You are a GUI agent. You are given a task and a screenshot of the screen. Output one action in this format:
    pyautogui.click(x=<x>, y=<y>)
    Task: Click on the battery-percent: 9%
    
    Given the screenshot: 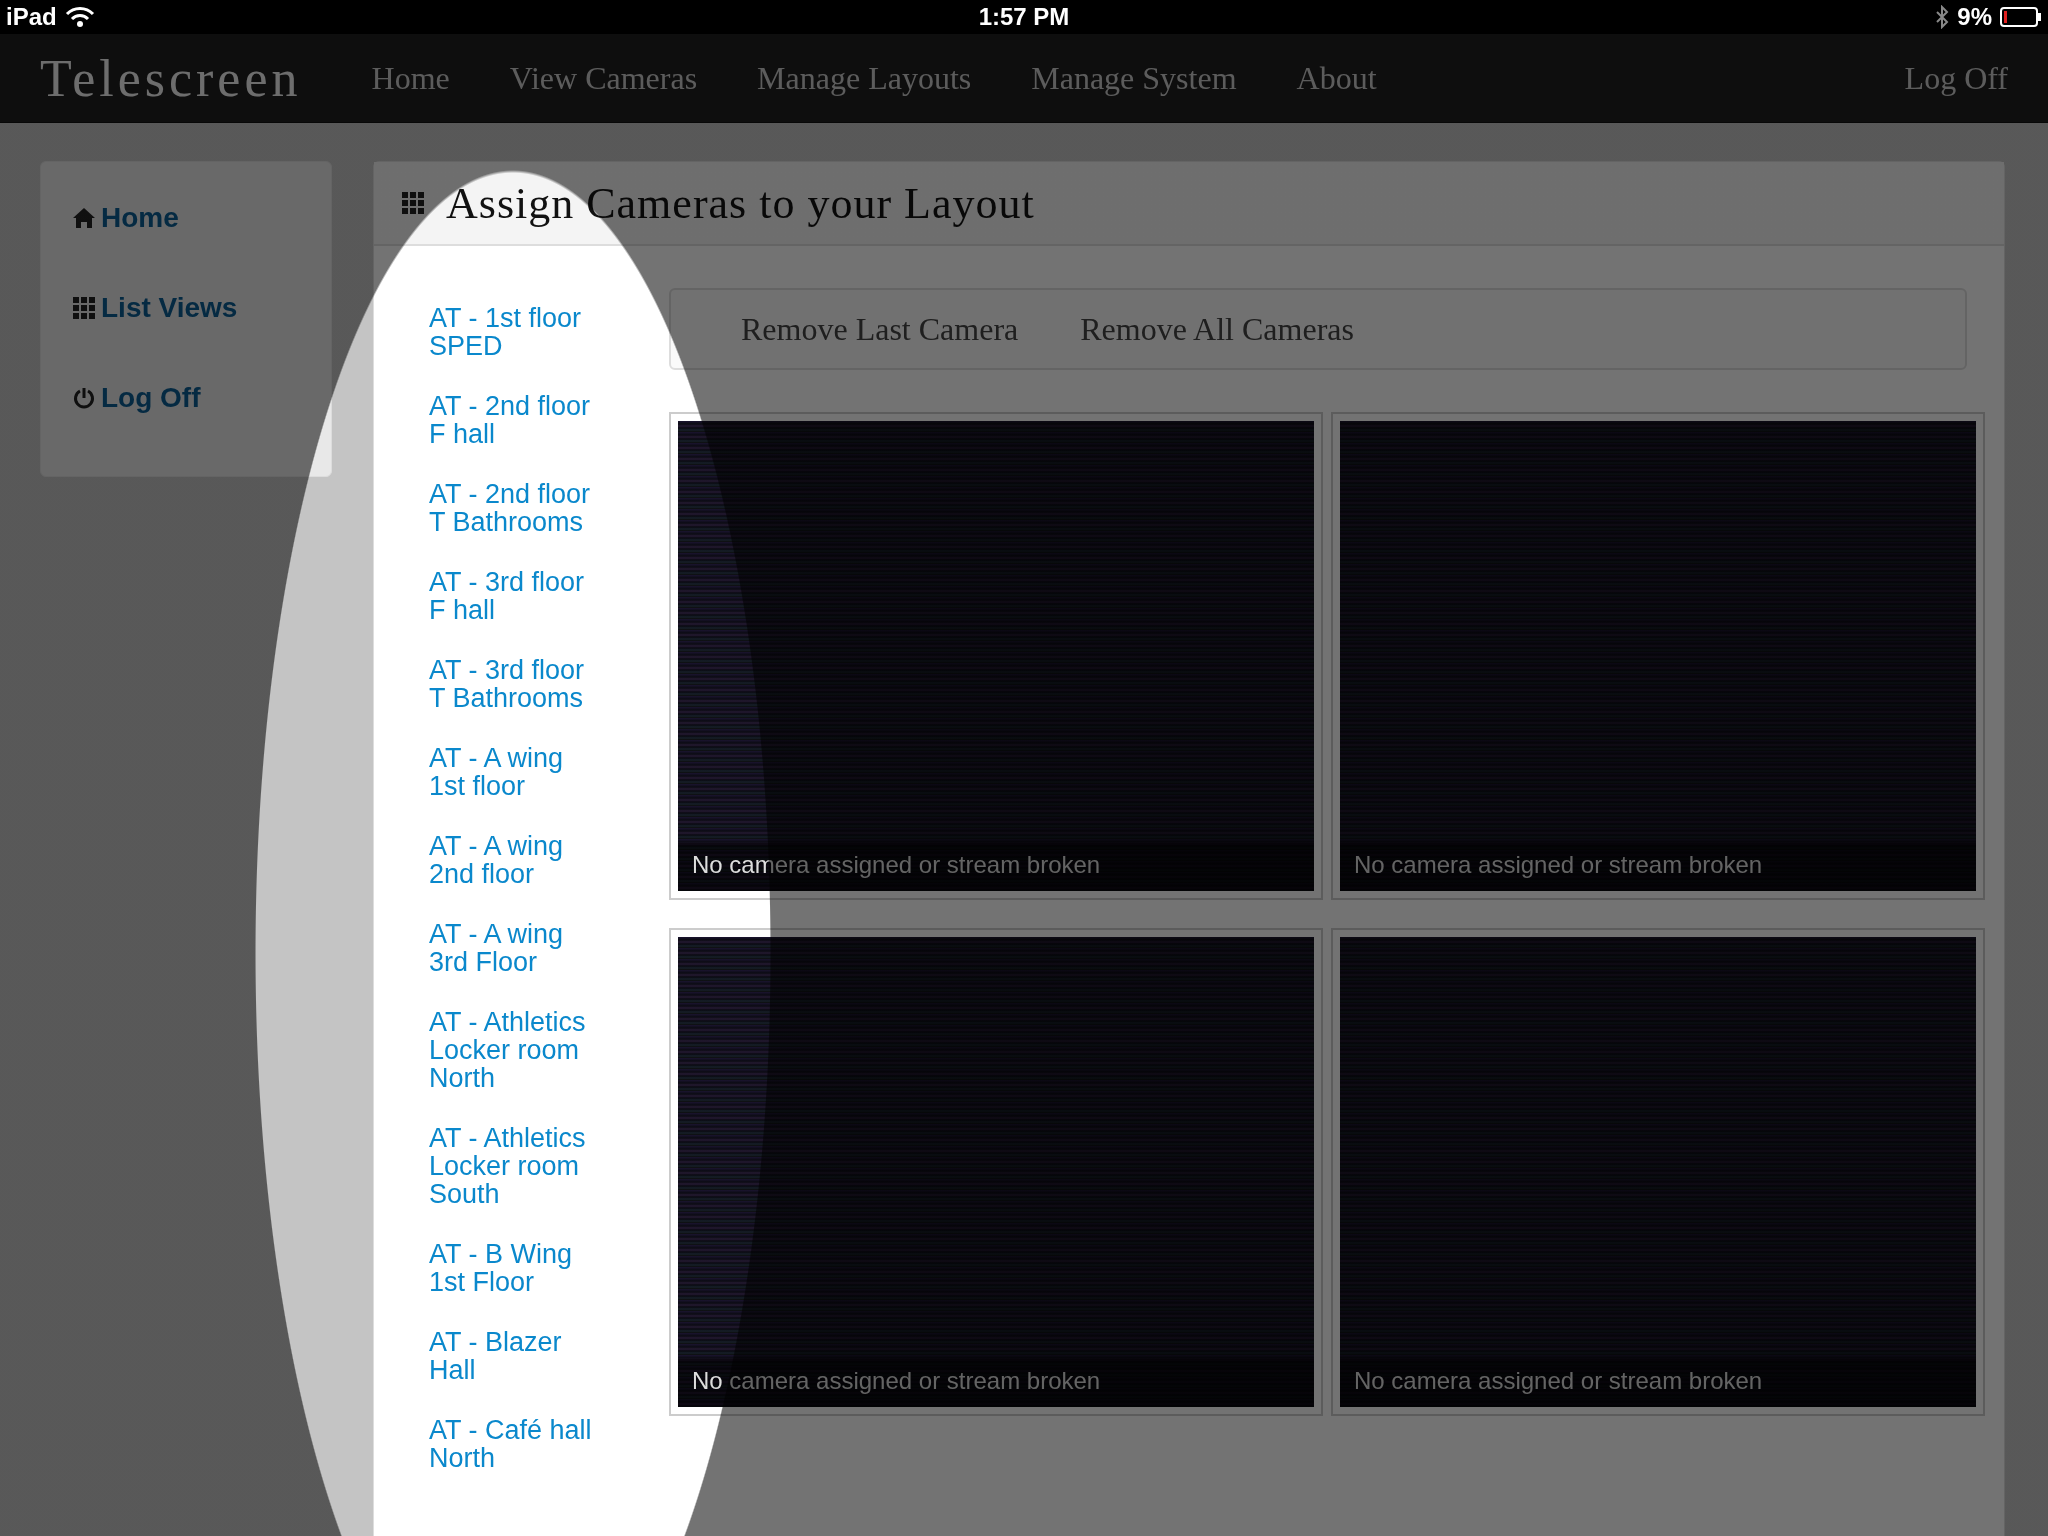 What is the action you would take?
    pyautogui.click(x=1974, y=17)
    